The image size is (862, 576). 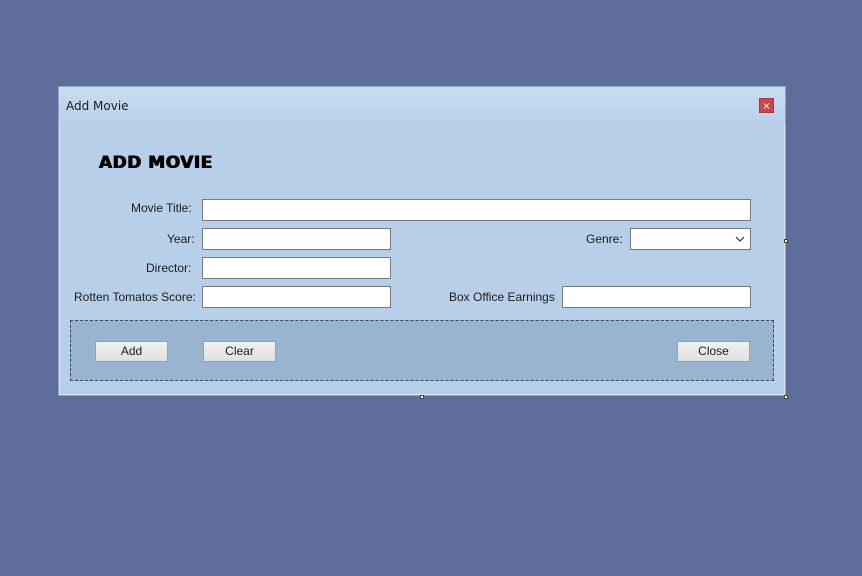 I want to click on chevron-down-icon, so click(x=740, y=239).